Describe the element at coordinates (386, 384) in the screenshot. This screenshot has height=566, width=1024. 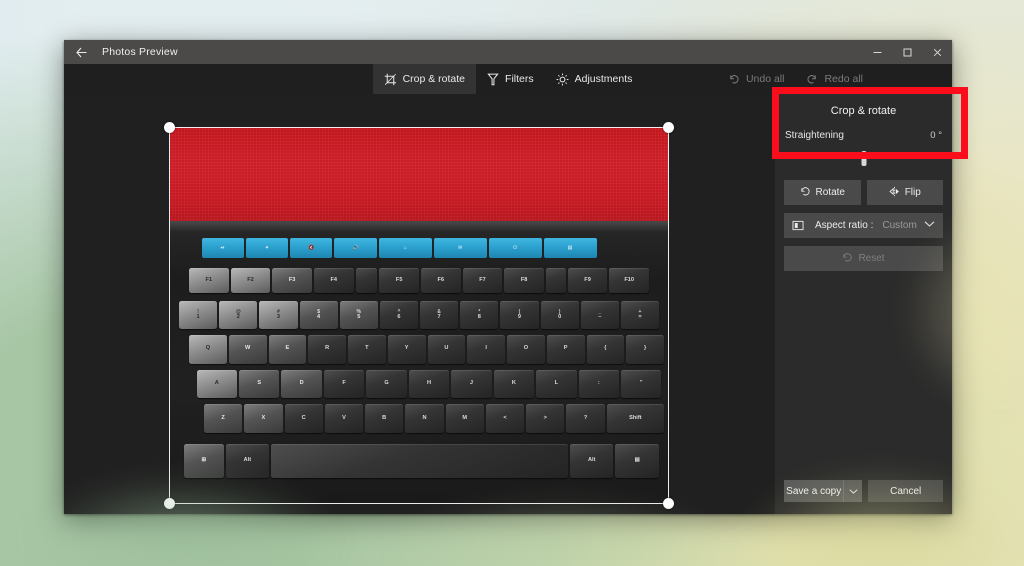
I see `photo-key: G` at that location.